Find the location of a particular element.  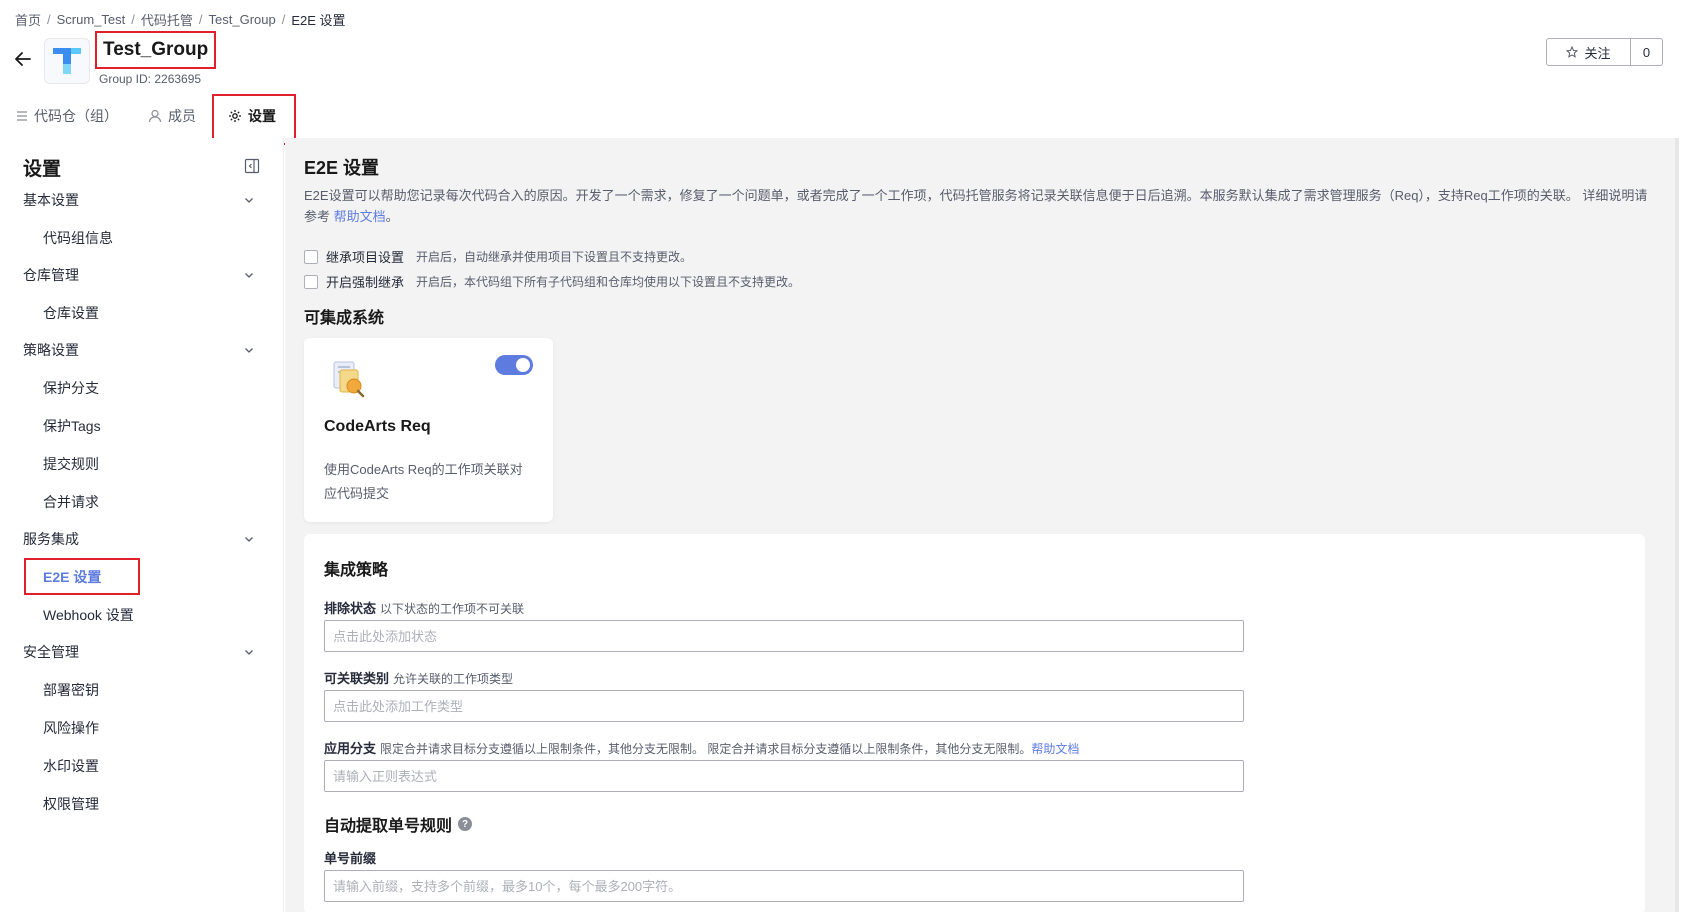

sidebar-item-deploy-keys: 部署密钥 is located at coordinates (71, 690).